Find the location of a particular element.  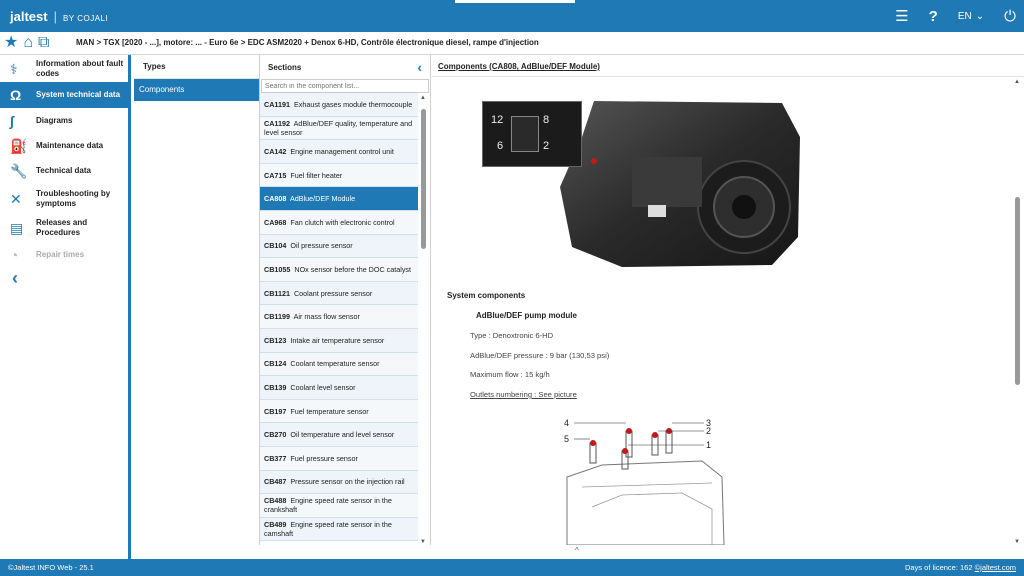

wrench-icon: 🔧 is located at coordinates (19, 171).